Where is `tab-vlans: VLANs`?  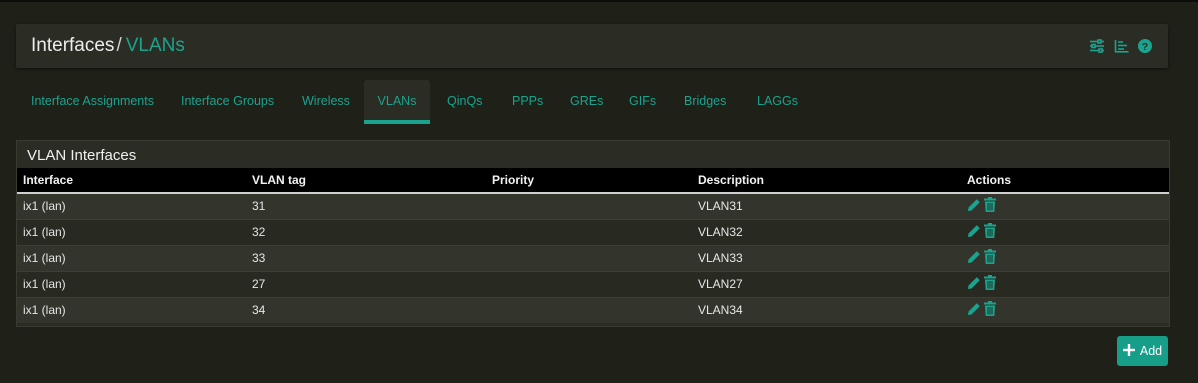 tab-vlans: VLANs is located at coordinates (397, 102).